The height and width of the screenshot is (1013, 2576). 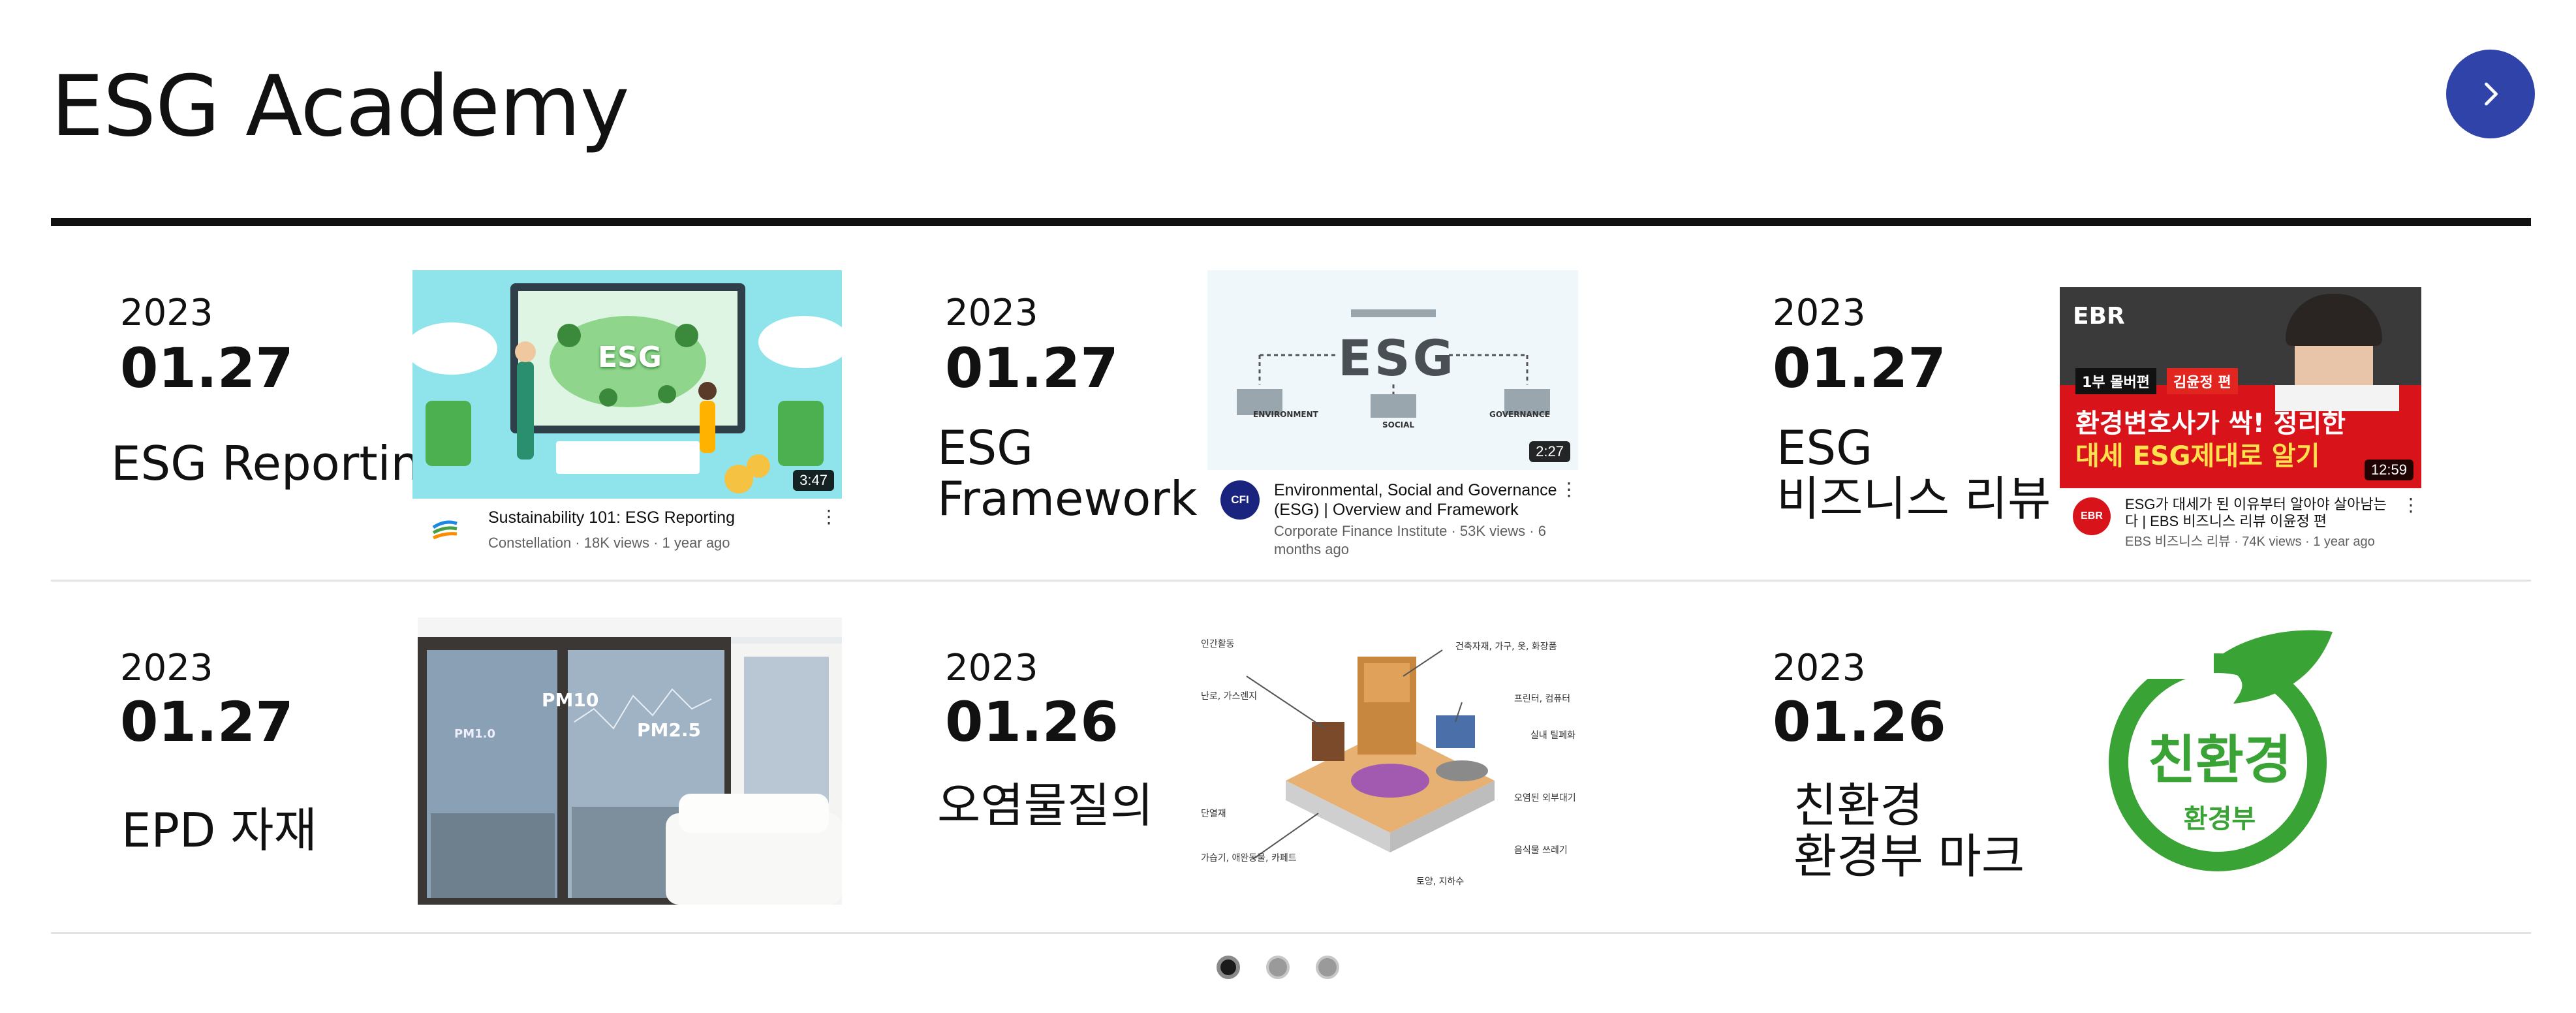 What do you see at coordinates (1240, 500) in the screenshot?
I see `channel-avatar: CFI` at bounding box center [1240, 500].